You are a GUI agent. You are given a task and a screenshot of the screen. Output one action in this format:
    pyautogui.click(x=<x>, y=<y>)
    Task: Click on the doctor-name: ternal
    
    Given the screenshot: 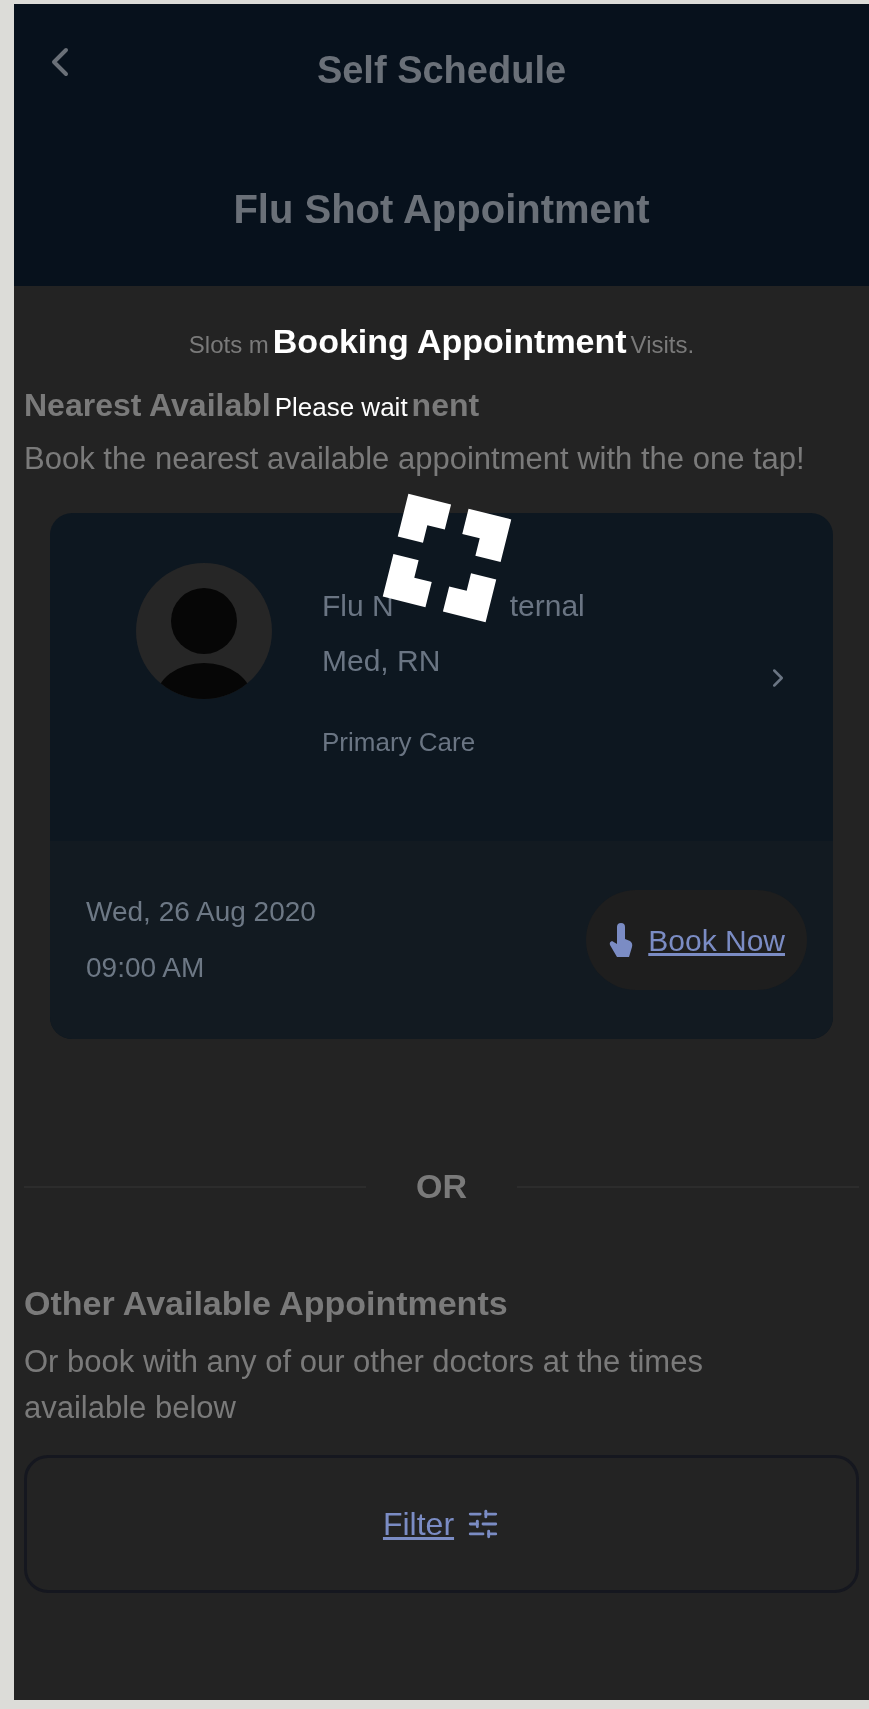 What is the action you would take?
    pyautogui.click(x=547, y=606)
    